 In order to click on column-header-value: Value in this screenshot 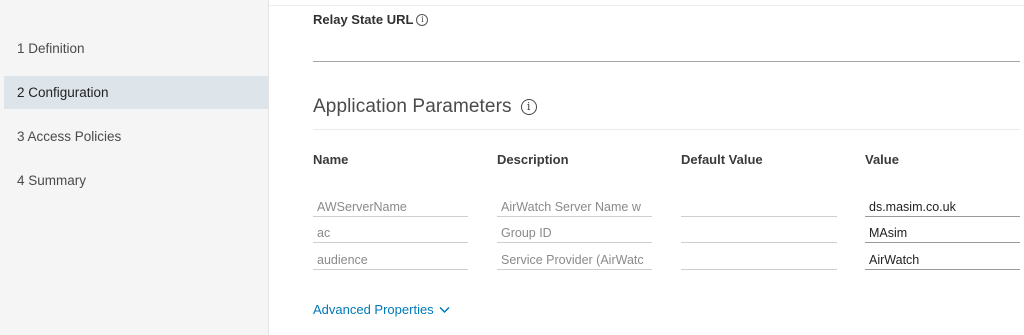, I will do `click(882, 159)`.